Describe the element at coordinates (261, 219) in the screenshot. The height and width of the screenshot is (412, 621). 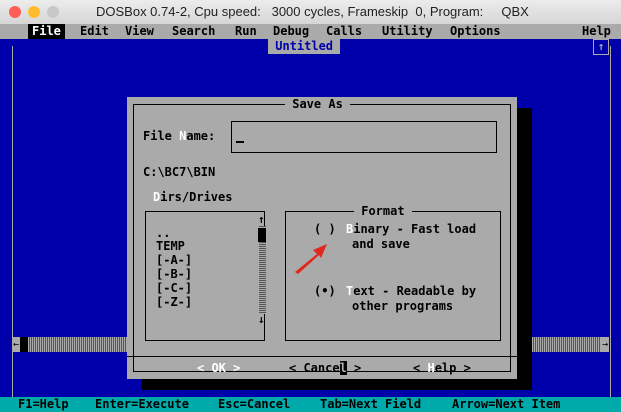
I see `scroll-up-icon: ↑` at that location.